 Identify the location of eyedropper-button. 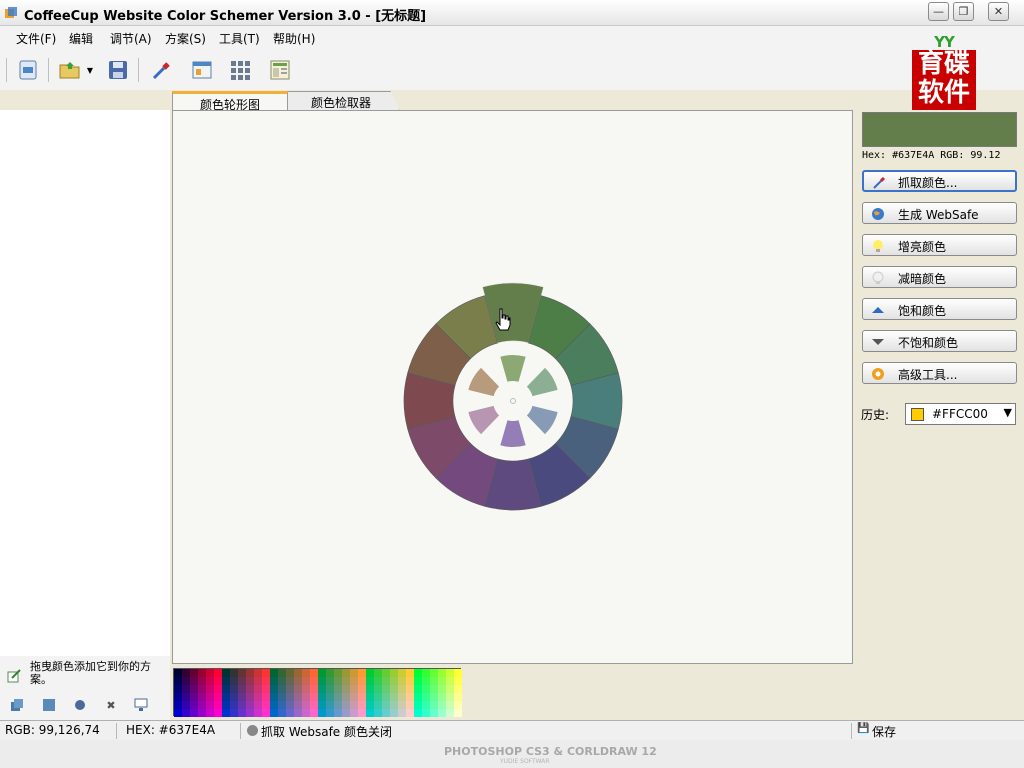
(162, 70).